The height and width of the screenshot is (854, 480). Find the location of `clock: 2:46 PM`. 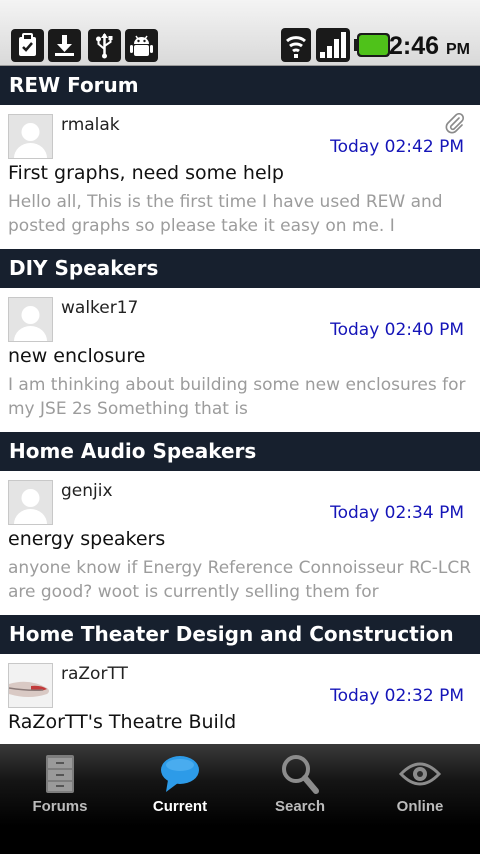

clock: 2:46 PM is located at coordinates (429, 46).